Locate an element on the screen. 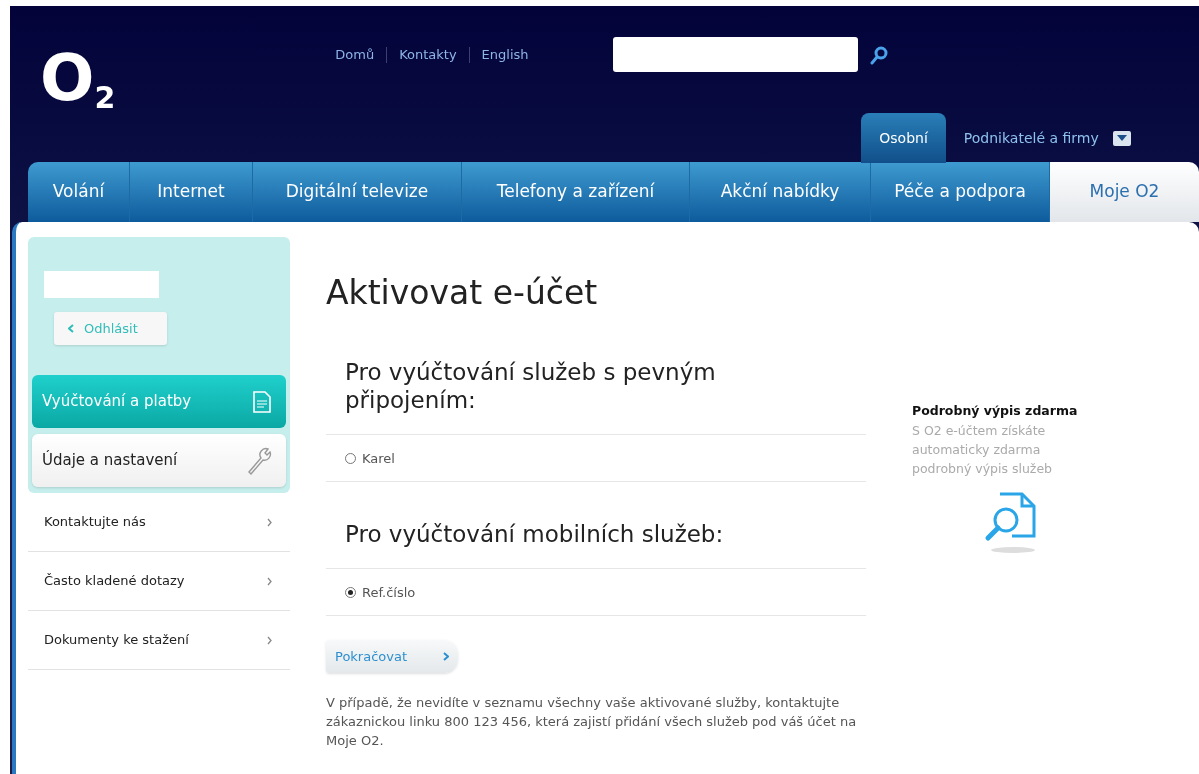 Image resolution: width=1199 pixels, height=774 pixels. chevron-left-icon is located at coordinates (71, 328).